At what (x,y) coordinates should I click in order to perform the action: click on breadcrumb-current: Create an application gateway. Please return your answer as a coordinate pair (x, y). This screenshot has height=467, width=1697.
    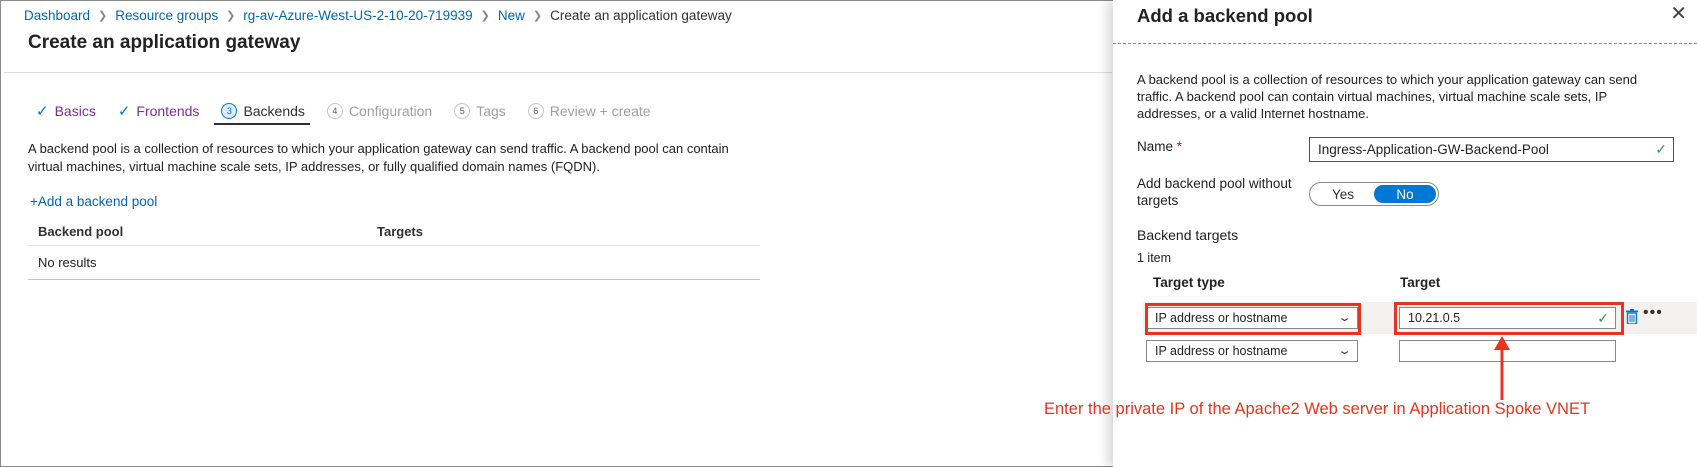
    Looking at the image, I should click on (641, 15).